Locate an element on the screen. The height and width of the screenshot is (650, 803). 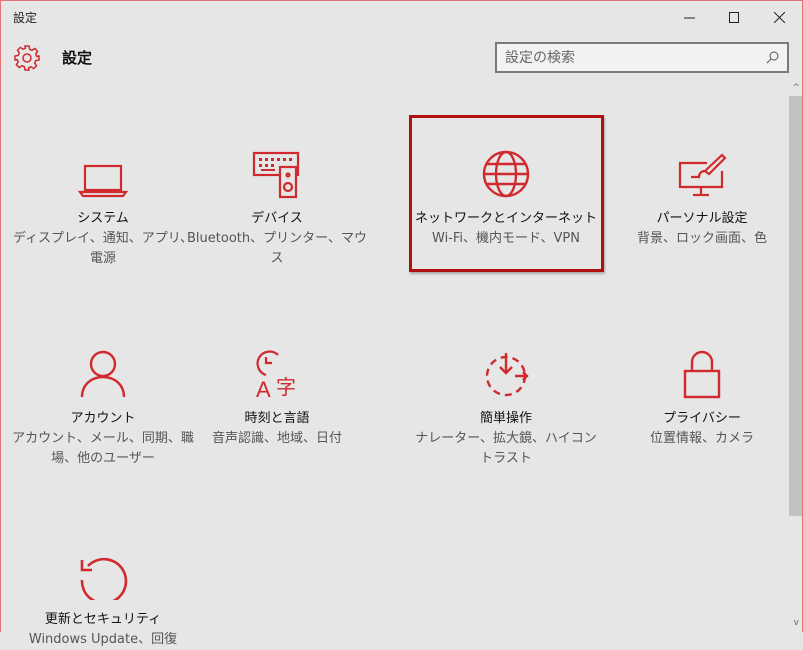
gear-icon is located at coordinates (27, 60).